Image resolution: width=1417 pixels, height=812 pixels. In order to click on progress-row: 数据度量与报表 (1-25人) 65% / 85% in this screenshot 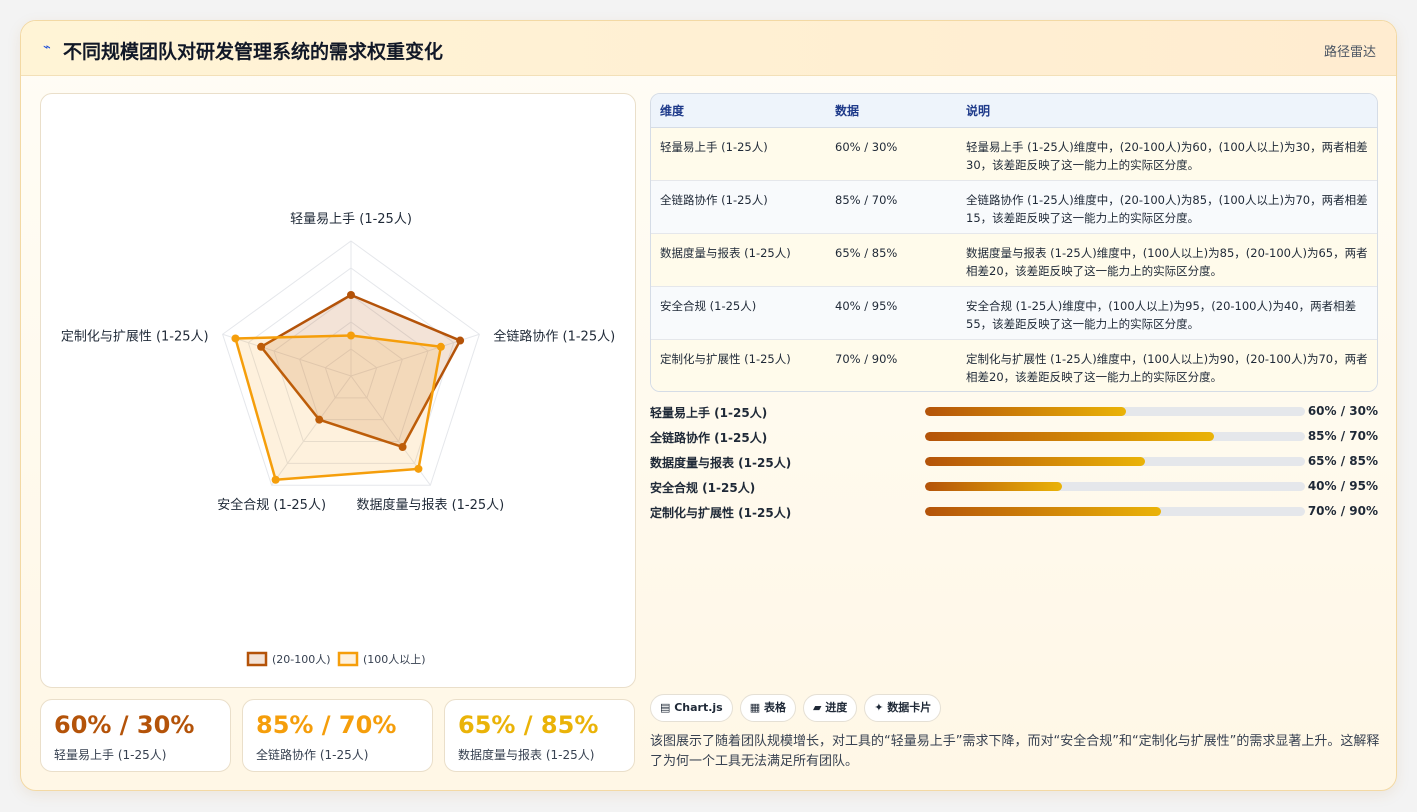, I will do `click(1014, 464)`.